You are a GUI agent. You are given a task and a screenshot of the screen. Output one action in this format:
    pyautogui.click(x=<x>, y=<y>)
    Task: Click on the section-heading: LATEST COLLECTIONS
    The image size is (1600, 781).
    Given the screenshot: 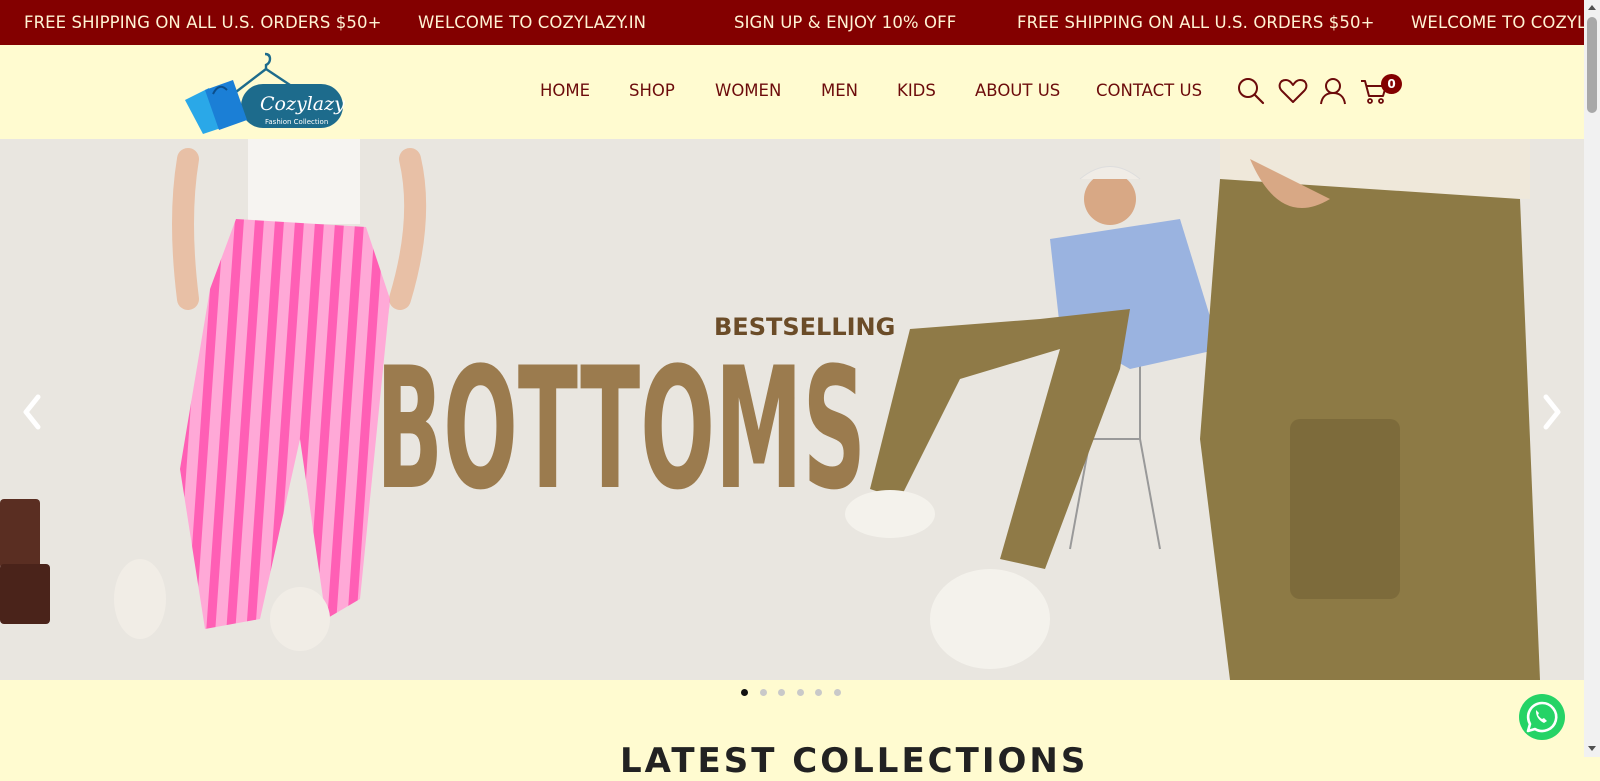 What is the action you would take?
    pyautogui.click(x=854, y=761)
    